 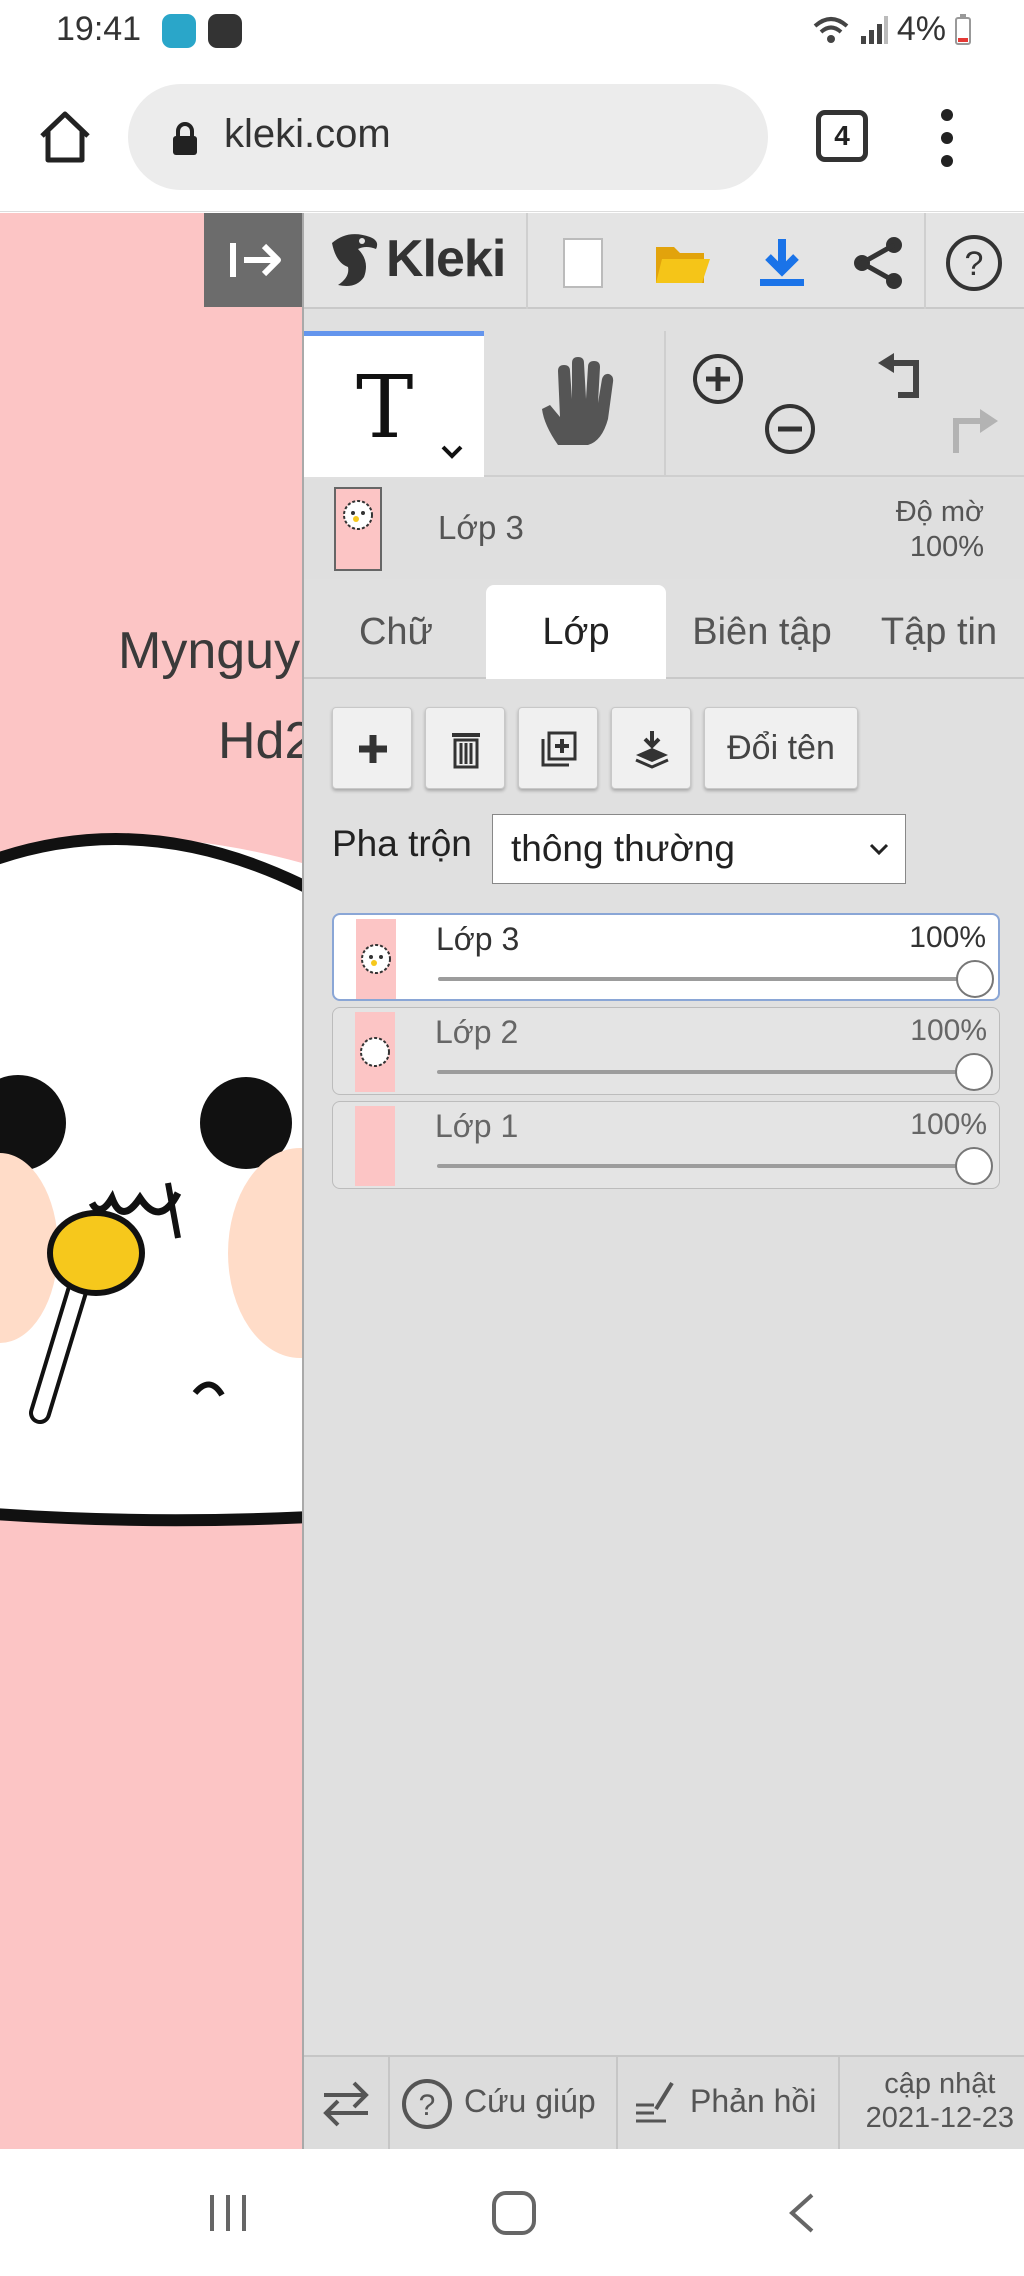 I want to click on blend-mode-select: thông thường, so click(x=699, y=849).